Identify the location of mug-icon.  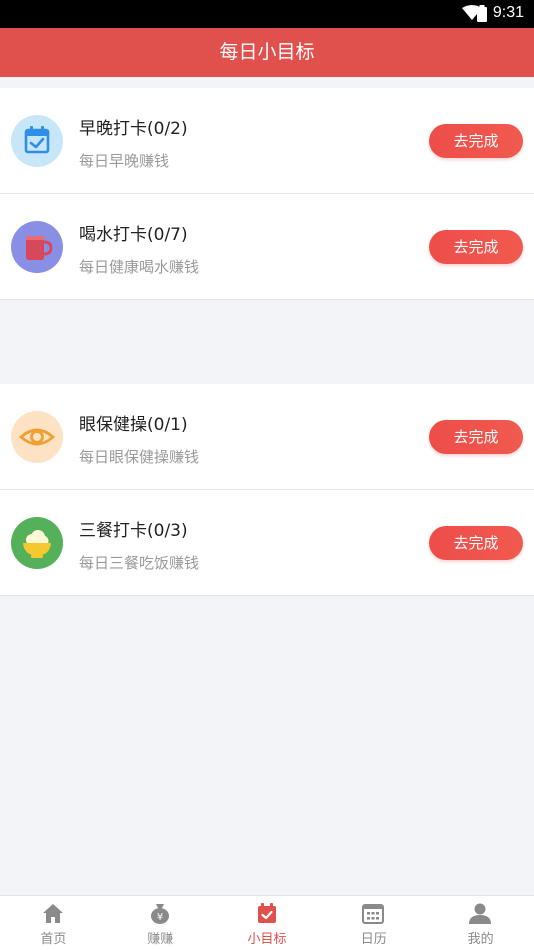
(37, 247).